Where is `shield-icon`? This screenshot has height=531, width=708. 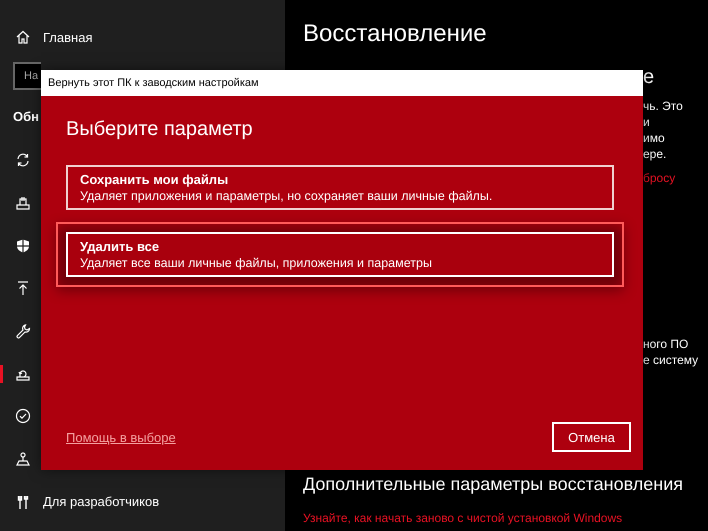 shield-icon is located at coordinates (23, 246).